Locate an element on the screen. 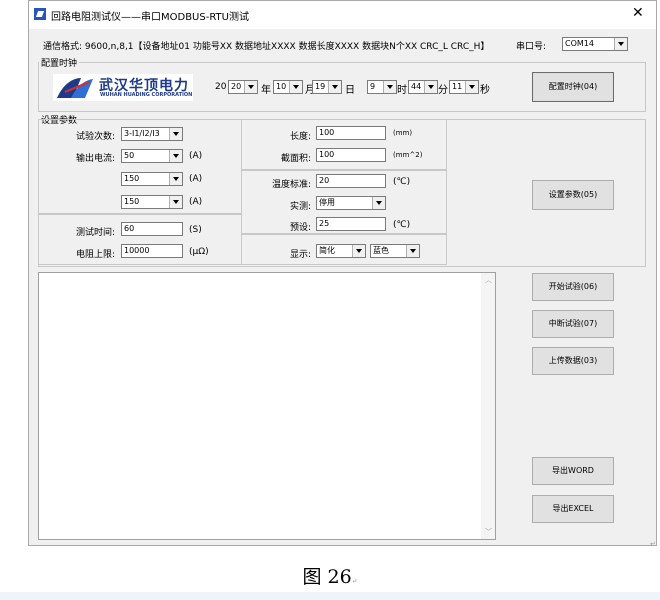 Image resolution: width=660 pixels, height=600 pixels. length-unit: (mm) is located at coordinates (403, 133).